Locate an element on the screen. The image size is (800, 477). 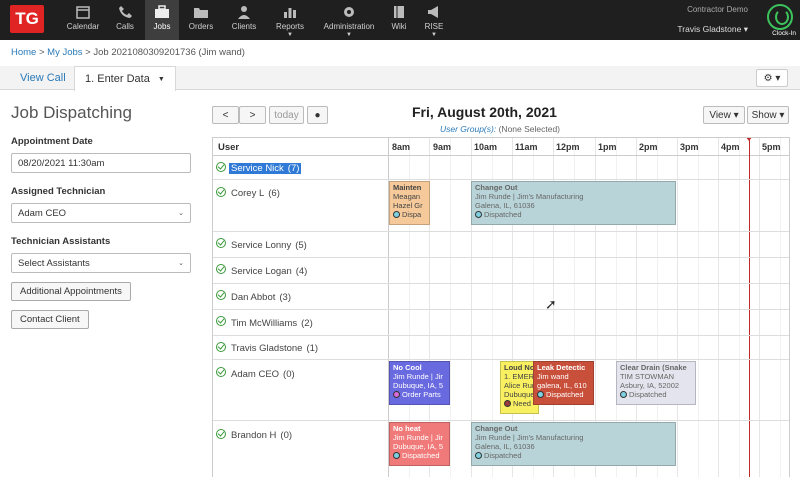
technician-row: Service Logan (4) is located at coordinates (501, 271).